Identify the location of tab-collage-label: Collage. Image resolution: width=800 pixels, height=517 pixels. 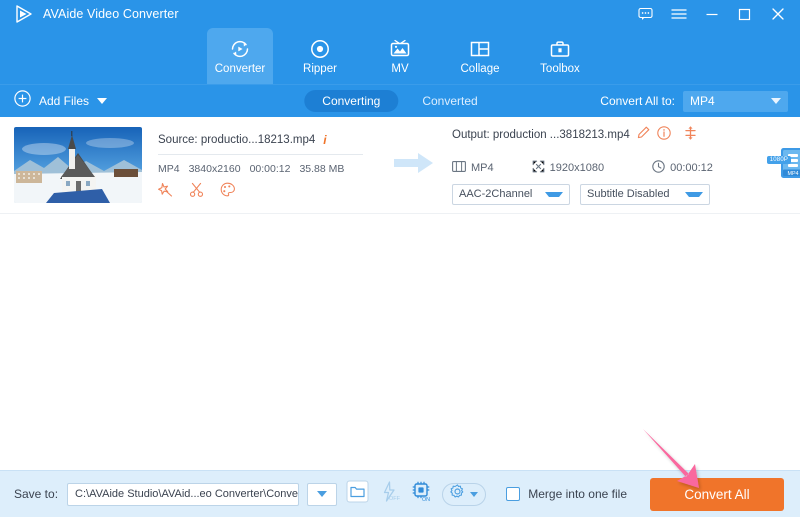
(480, 68).